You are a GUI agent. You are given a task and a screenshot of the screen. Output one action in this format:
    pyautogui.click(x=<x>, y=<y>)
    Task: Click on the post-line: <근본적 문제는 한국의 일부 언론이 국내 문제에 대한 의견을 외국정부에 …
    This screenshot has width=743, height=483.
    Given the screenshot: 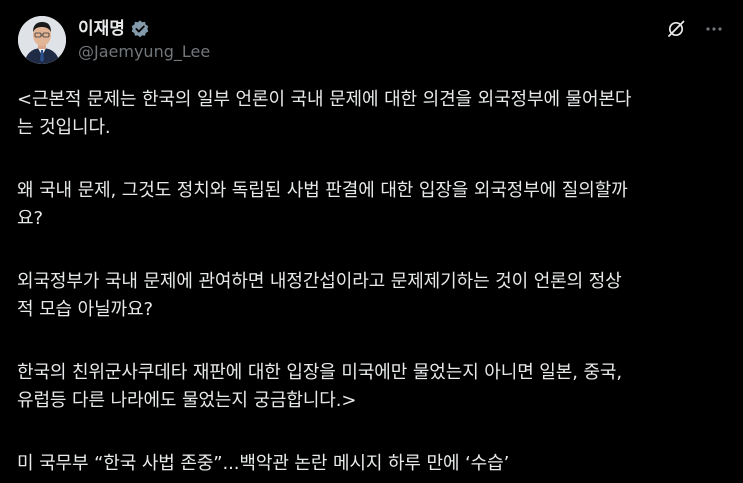 What is the action you would take?
    pyautogui.click(x=324, y=99)
    